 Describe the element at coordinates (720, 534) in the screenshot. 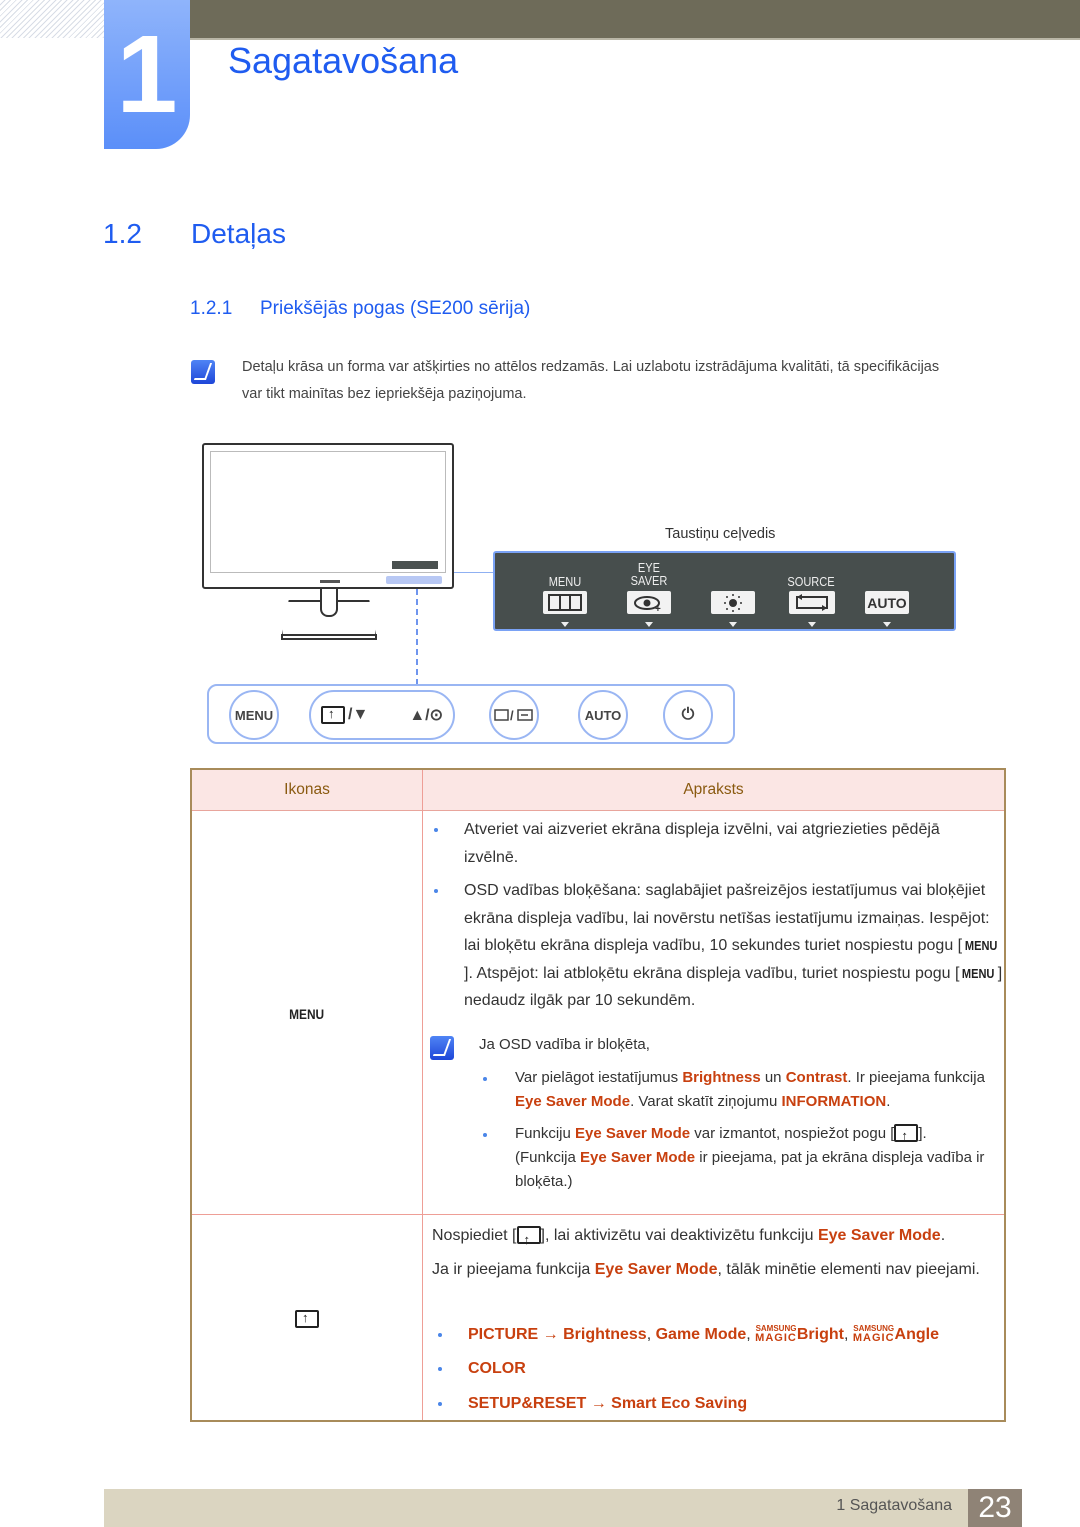

I see `key-guide-label: Taustiņu ceļvedis` at that location.